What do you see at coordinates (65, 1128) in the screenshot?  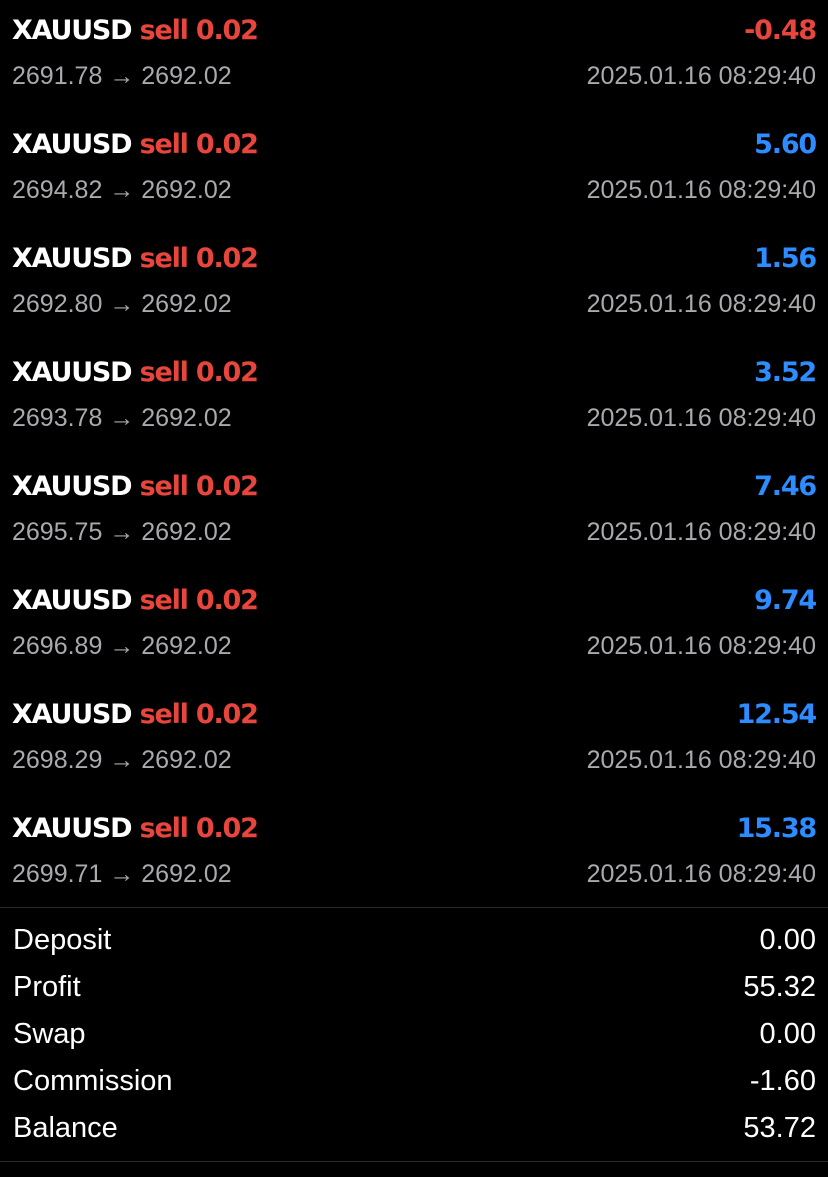 I see `summary-label: Balance` at bounding box center [65, 1128].